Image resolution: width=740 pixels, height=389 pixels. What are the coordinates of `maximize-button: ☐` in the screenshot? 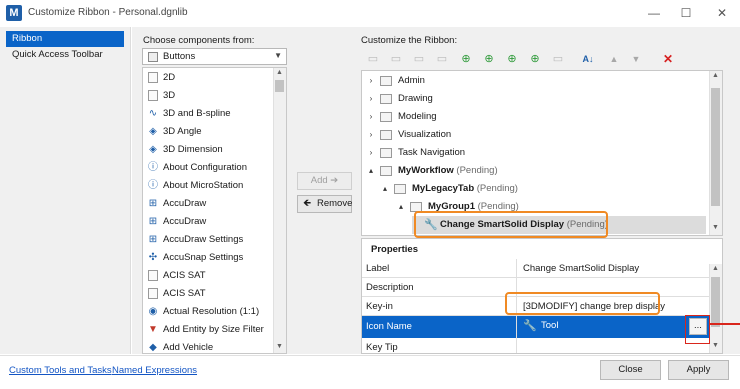 It's located at (686, 13).